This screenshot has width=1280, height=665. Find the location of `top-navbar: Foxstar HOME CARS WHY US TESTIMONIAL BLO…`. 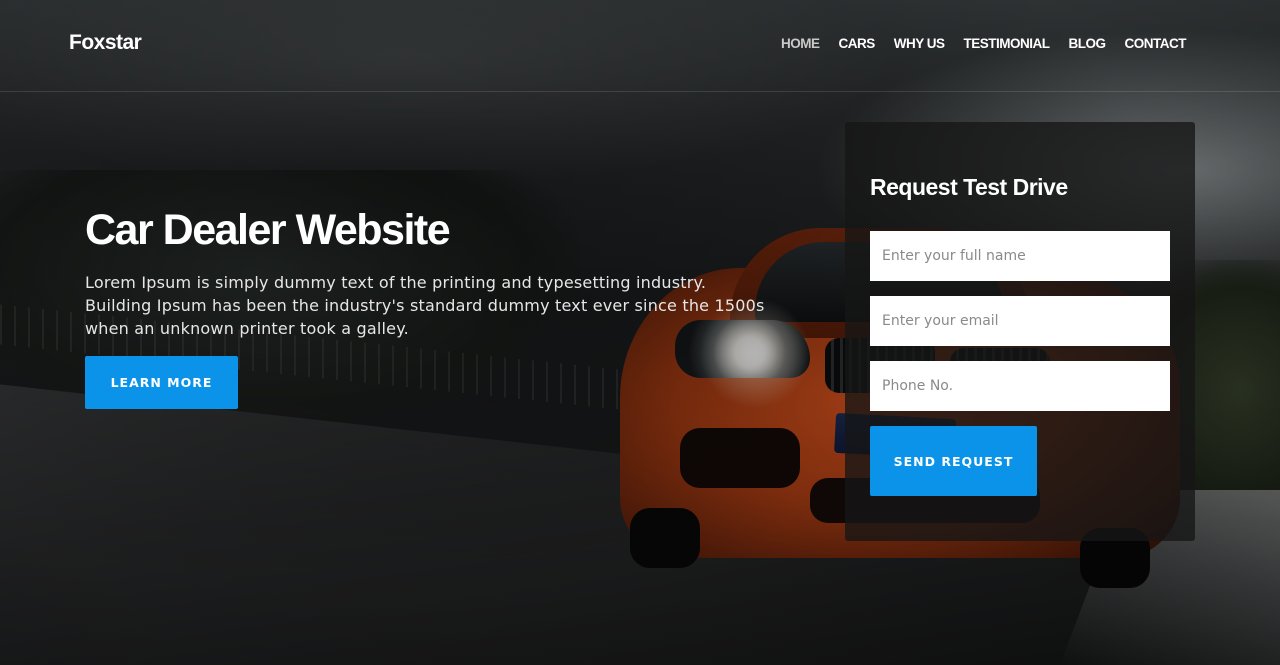

top-navbar: Foxstar HOME CARS WHY US TESTIMONIAL BLO… is located at coordinates (640, 46).